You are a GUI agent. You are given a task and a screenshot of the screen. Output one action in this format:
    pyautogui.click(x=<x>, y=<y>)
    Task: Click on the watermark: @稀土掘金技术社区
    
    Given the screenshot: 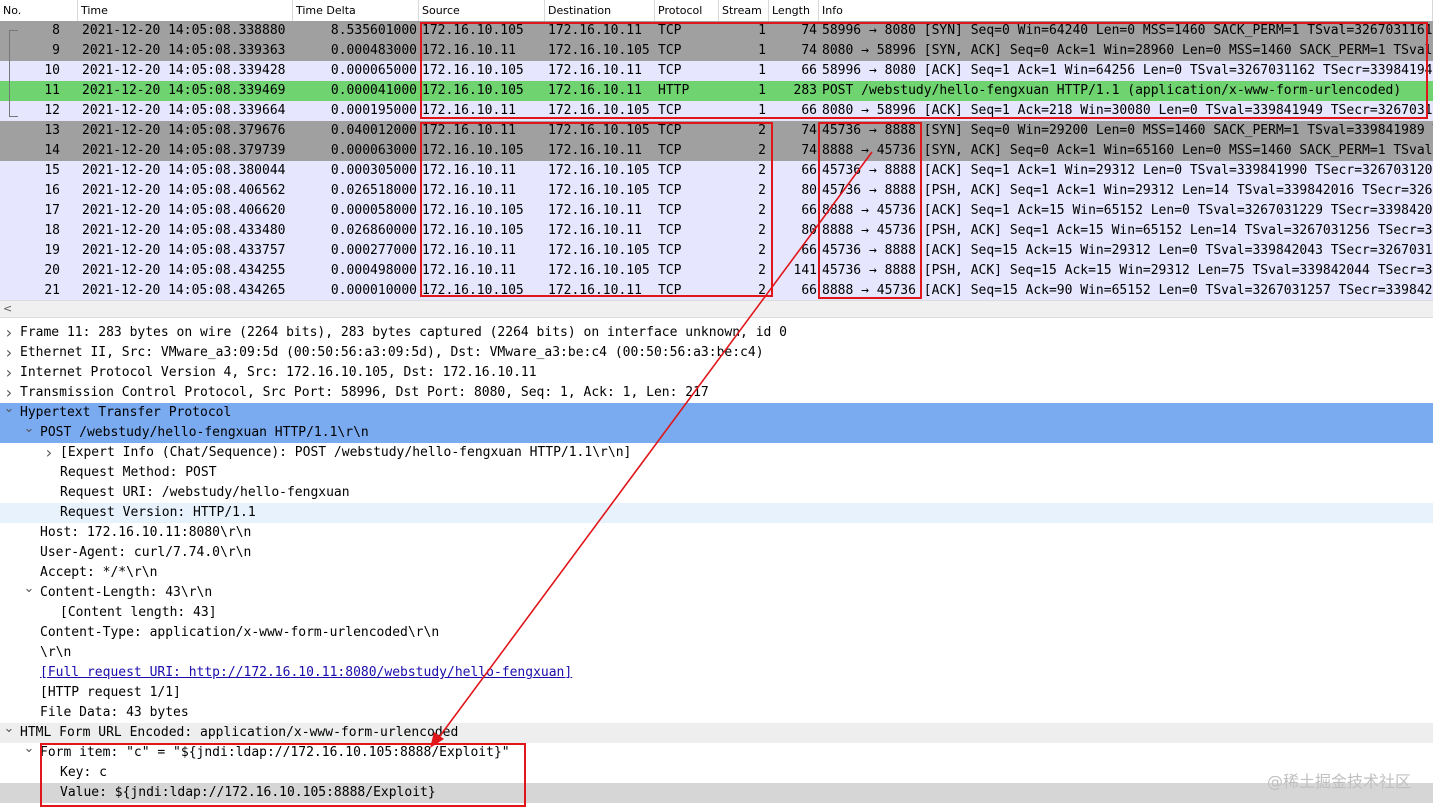 What is the action you would take?
    pyautogui.click(x=1338, y=781)
    